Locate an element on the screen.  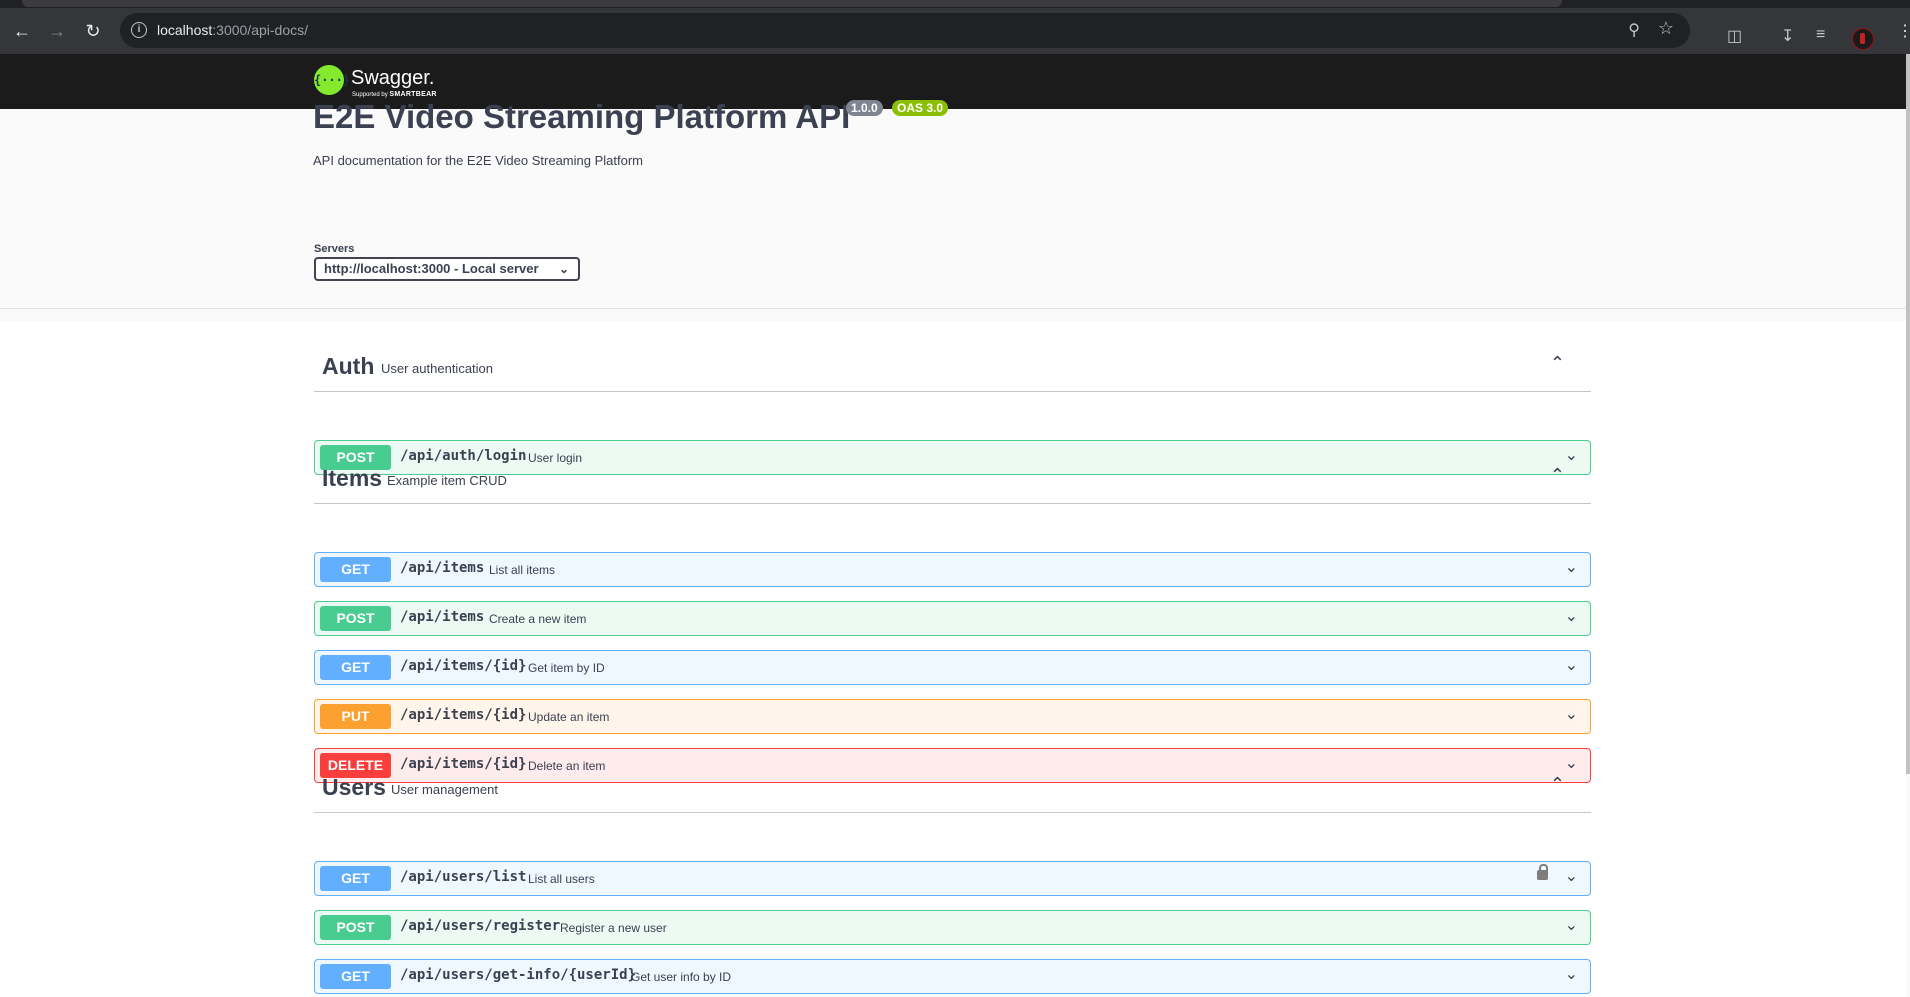
version-badge: 1.0.0 is located at coordinates (864, 108).